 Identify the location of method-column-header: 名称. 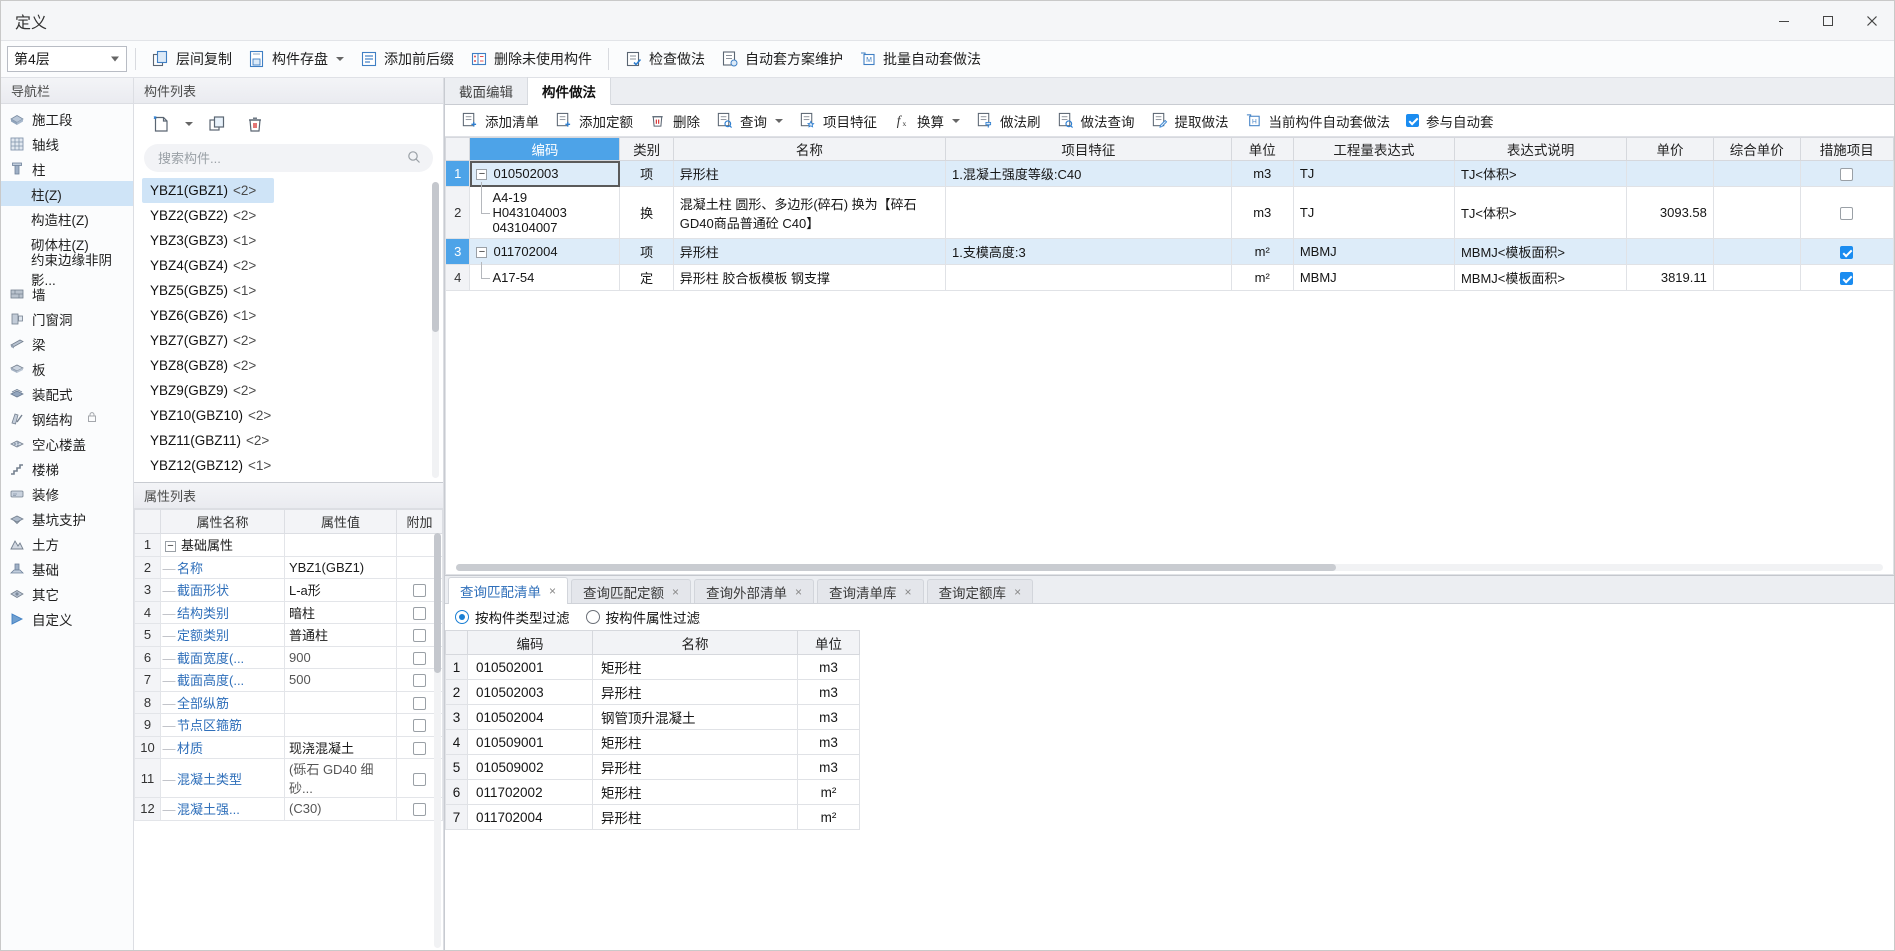
(809, 149).